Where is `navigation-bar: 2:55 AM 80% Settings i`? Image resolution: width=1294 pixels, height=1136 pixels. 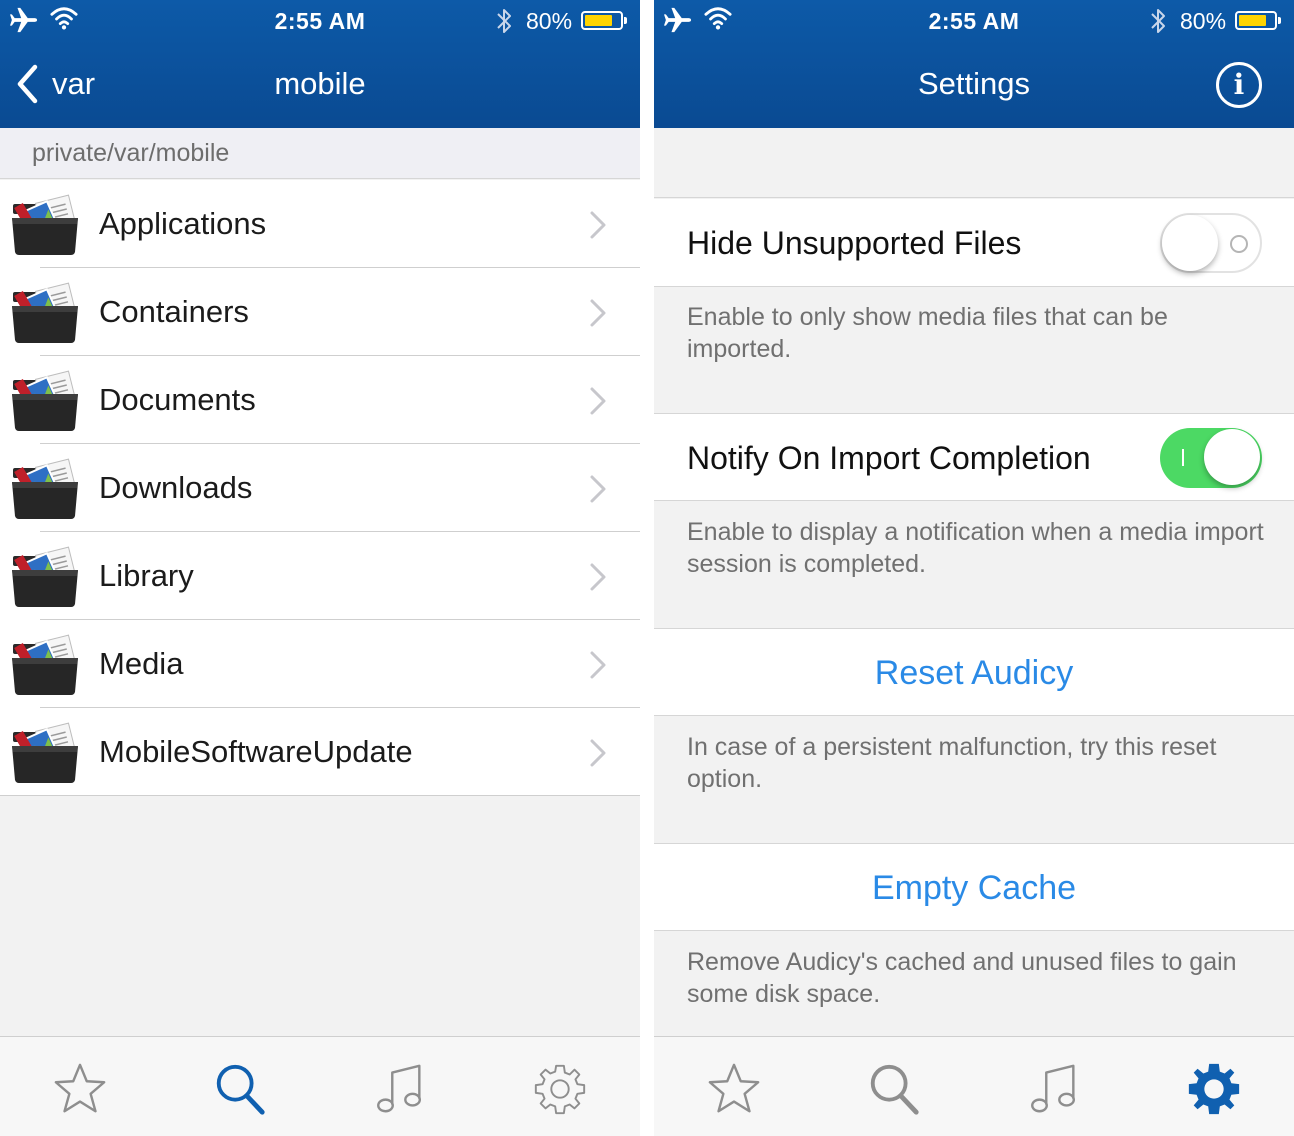
navigation-bar: 2:55 AM 80% Settings i is located at coordinates (974, 64).